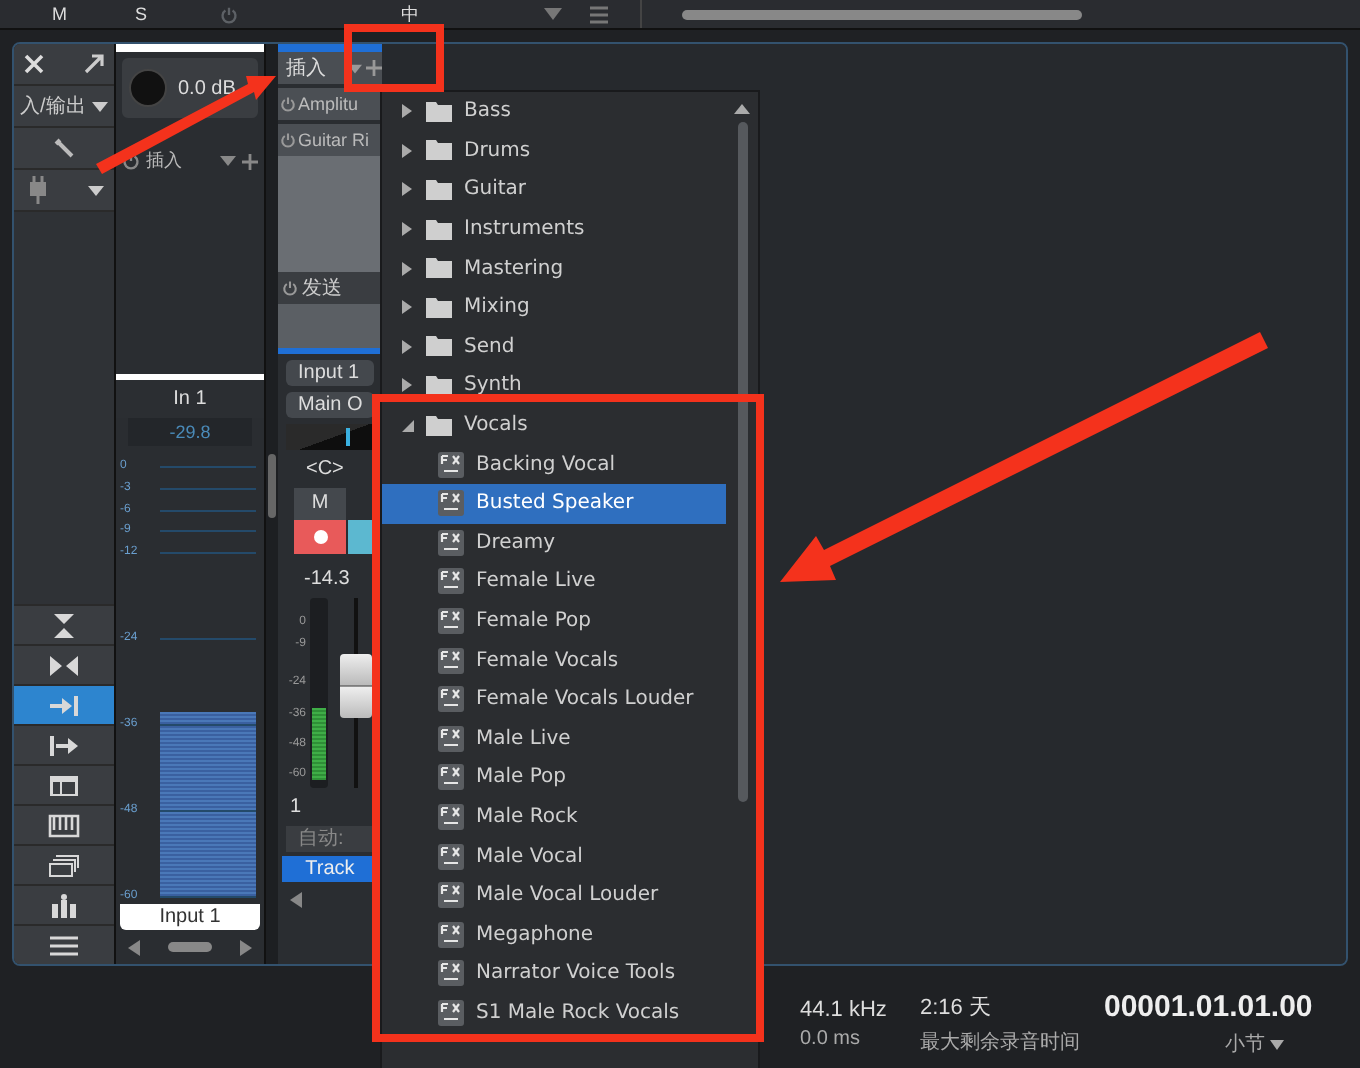  What do you see at coordinates (554, 425) in the screenshot?
I see `folder-item: Vocals` at bounding box center [554, 425].